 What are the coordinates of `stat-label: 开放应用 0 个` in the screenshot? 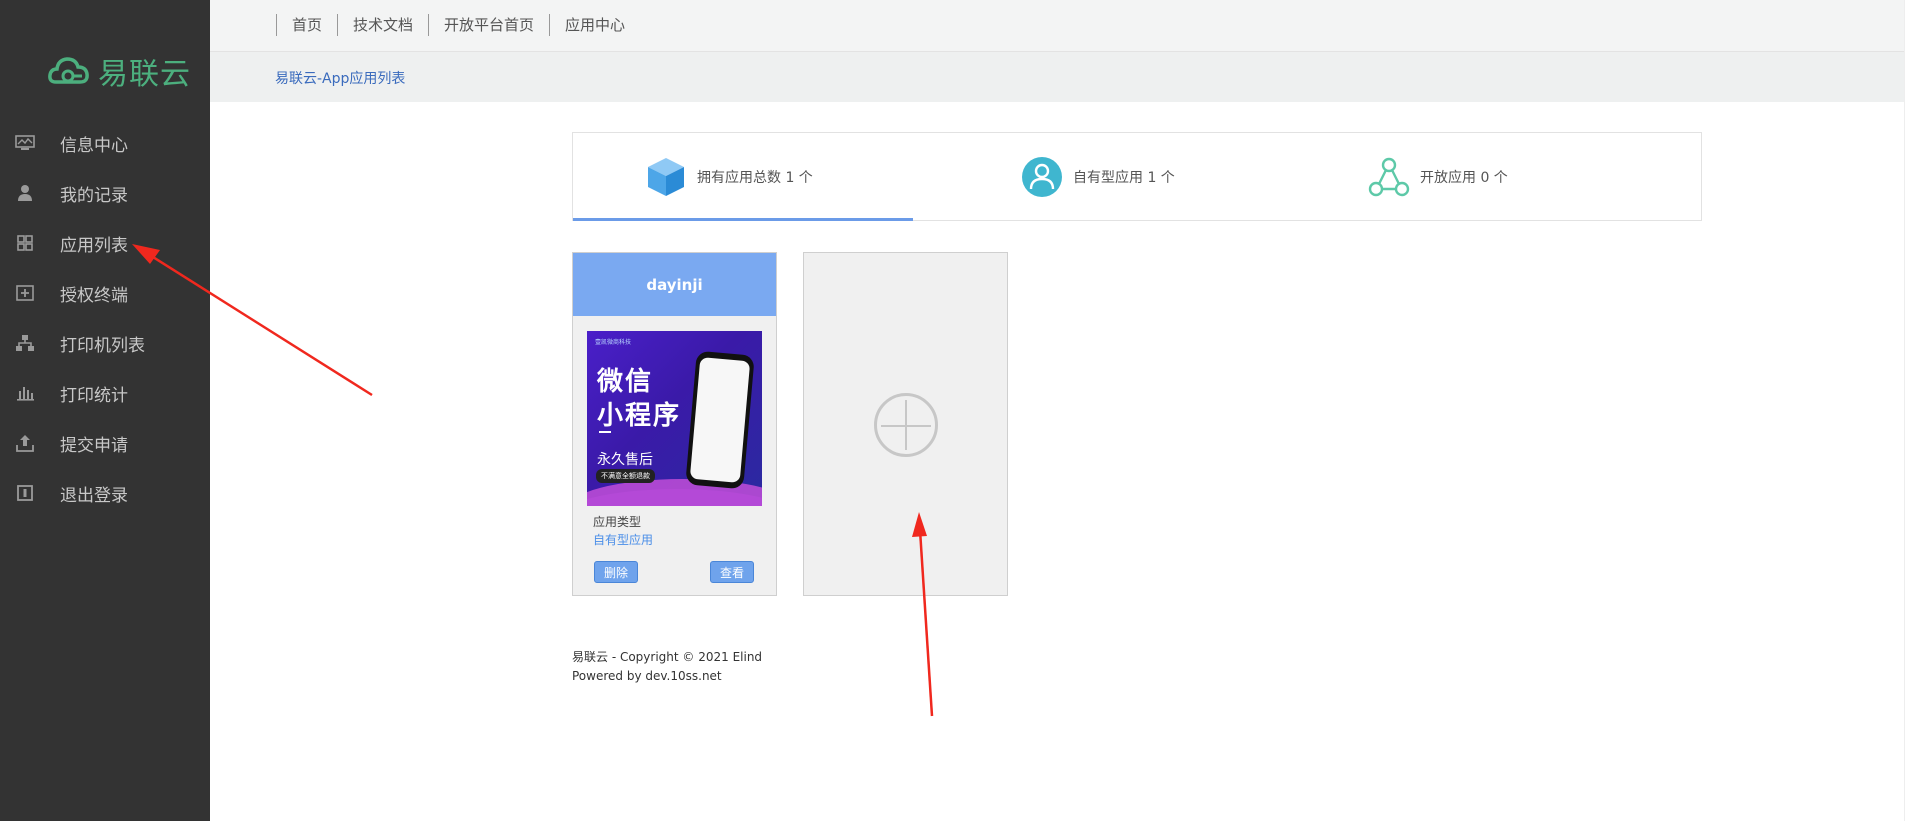 It's located at (1464, 178).